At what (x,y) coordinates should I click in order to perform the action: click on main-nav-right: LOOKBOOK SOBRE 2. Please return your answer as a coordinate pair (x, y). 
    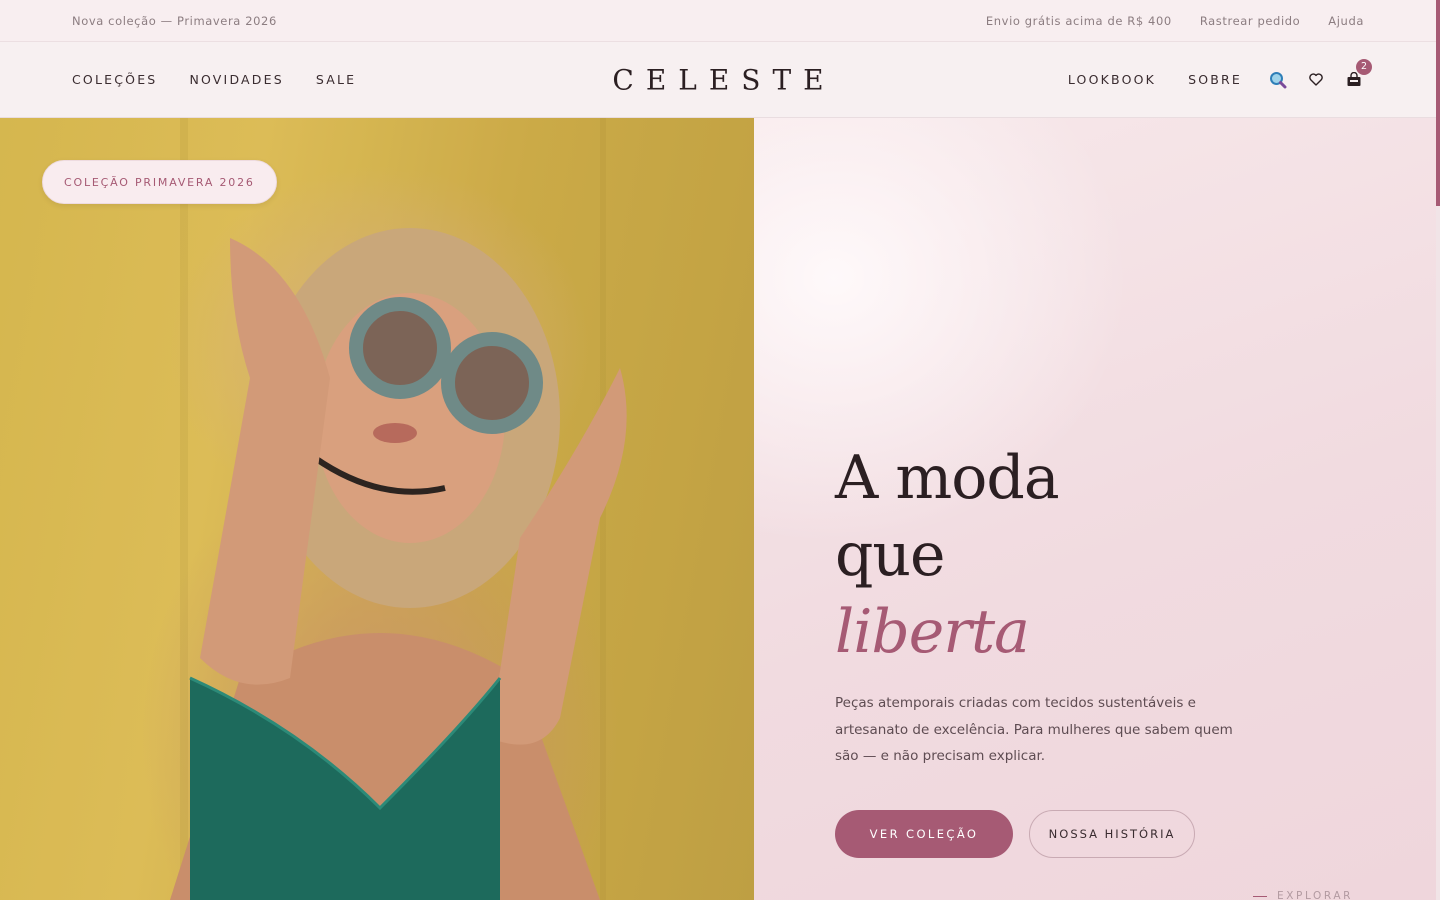
    Looking at the image, I should click on (1220, 74).